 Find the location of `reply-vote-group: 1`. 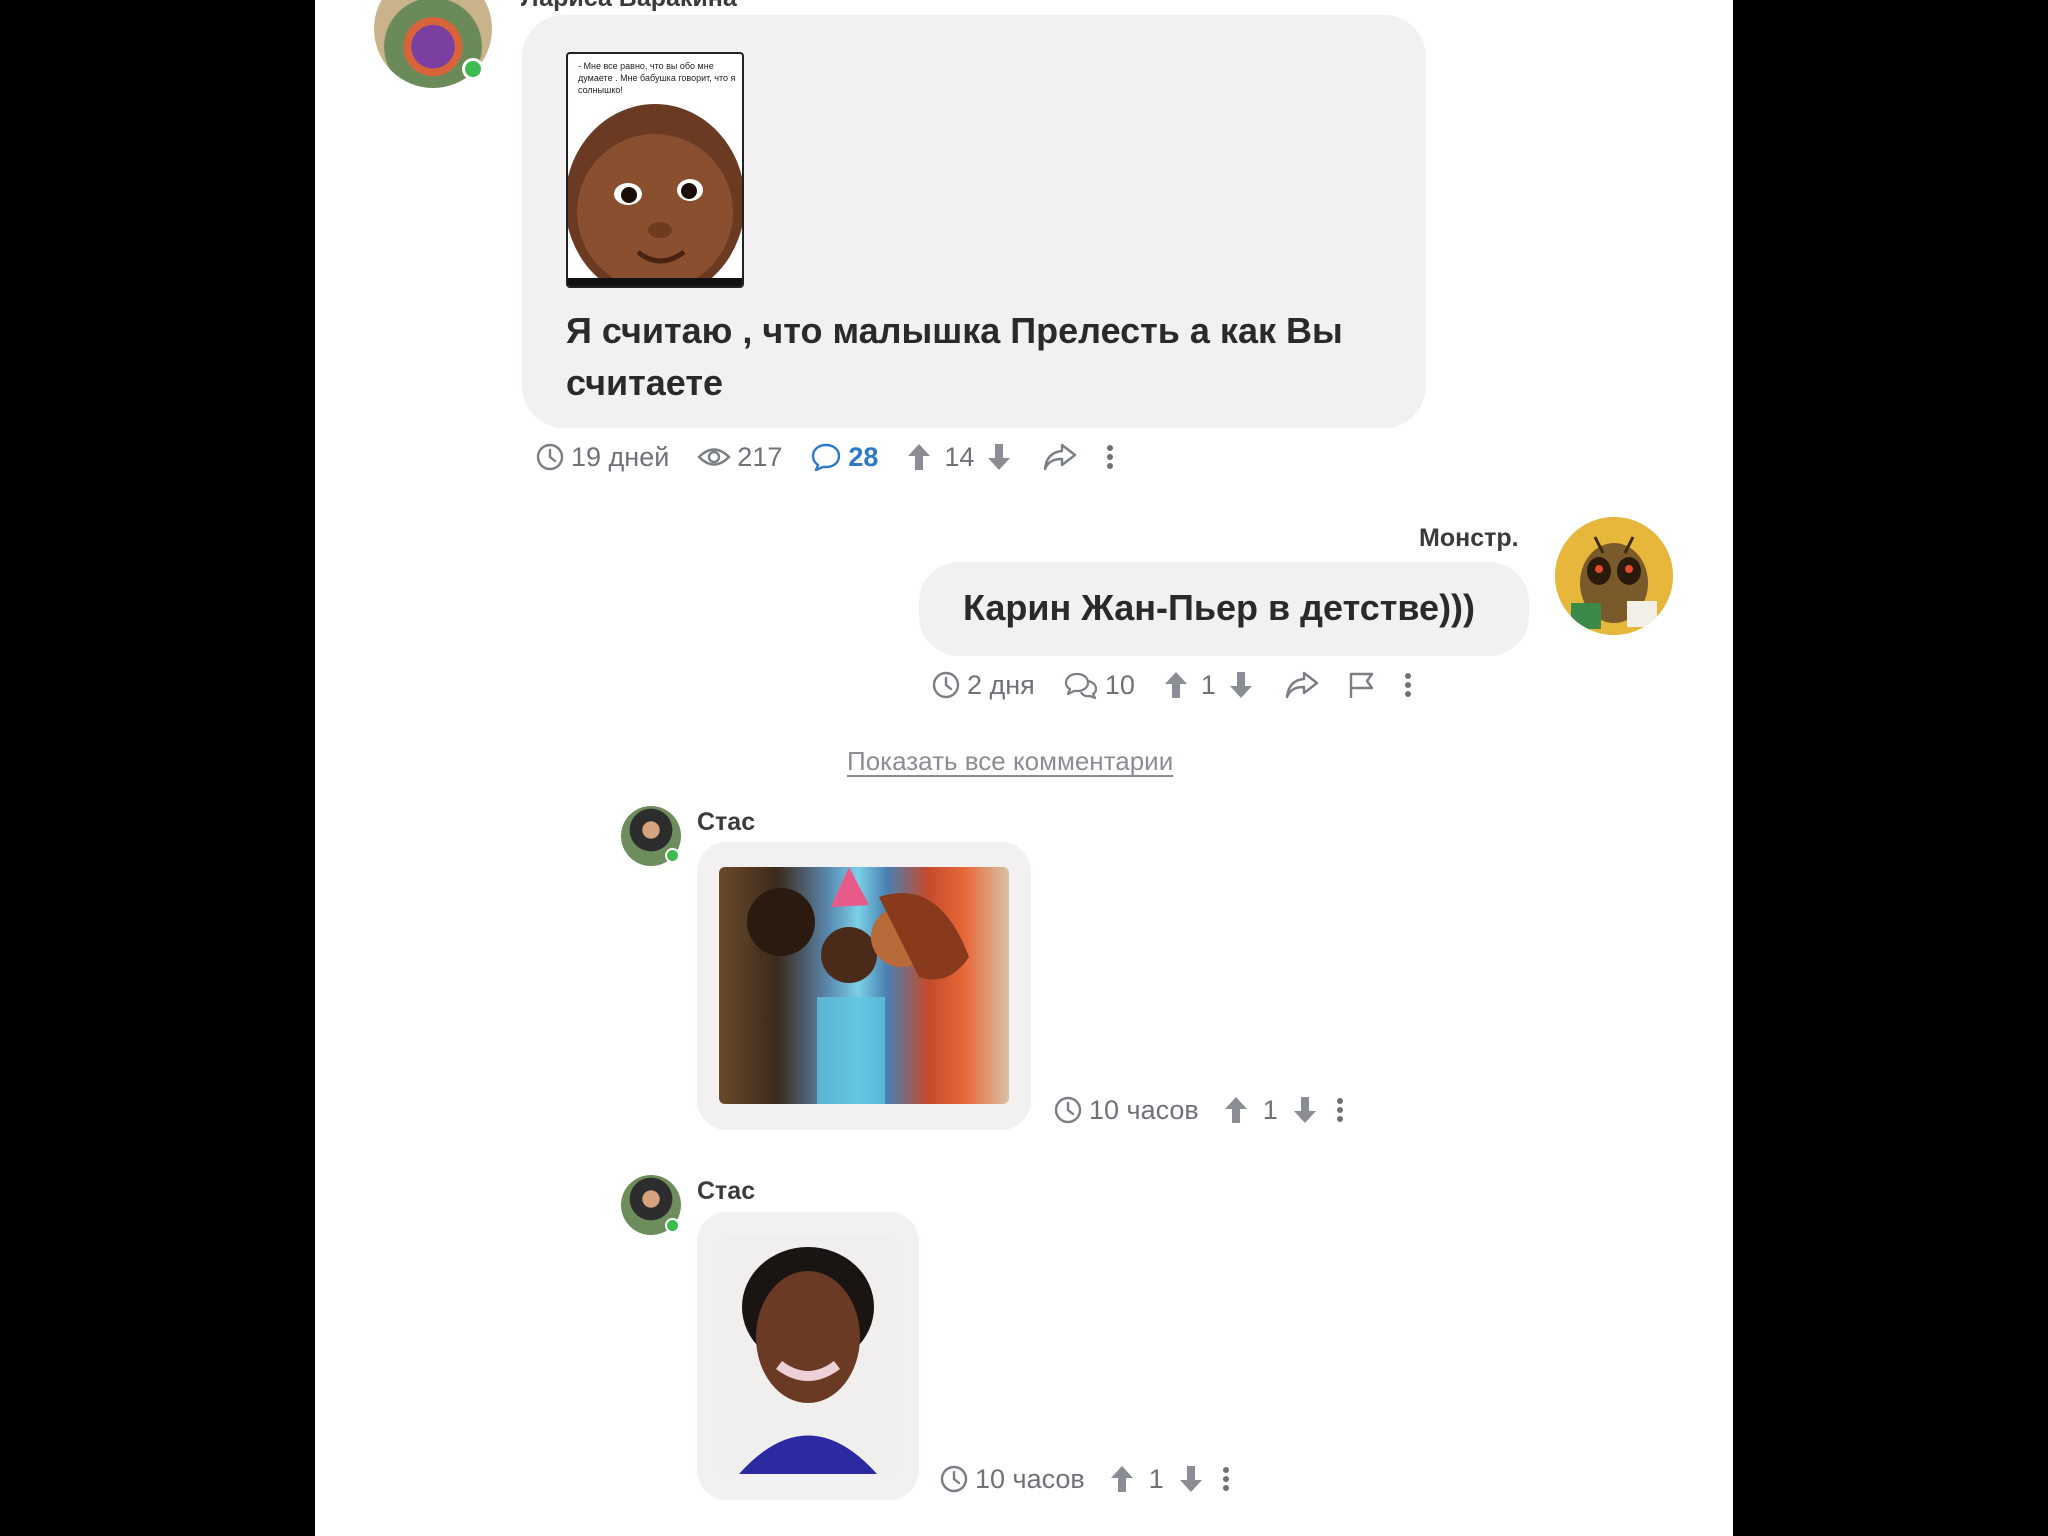

reply-vote-group: 1 is located at coordinates (1208, 685).